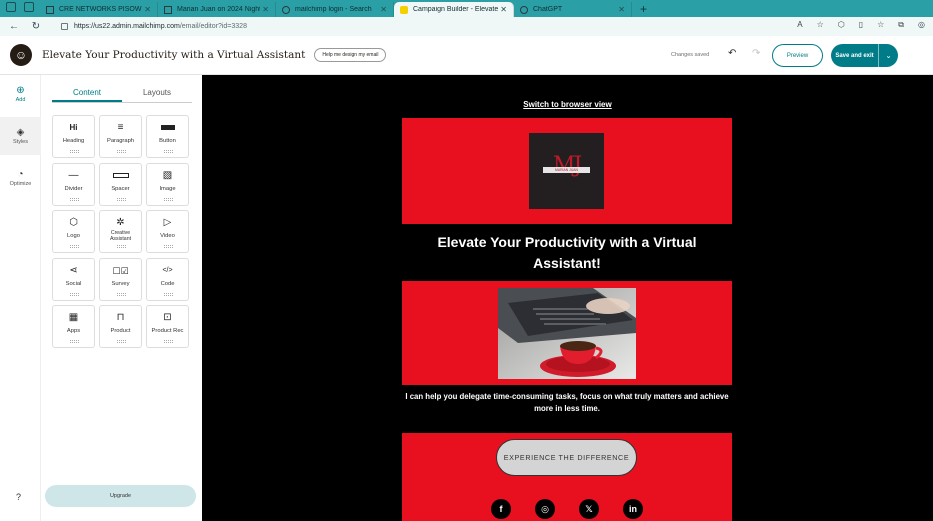 The image size is (933, 521). What do you see at coordinates (901, 25) in the screenshot?
I see `collections-icon: ⧉` at bounding box center [901, 25].